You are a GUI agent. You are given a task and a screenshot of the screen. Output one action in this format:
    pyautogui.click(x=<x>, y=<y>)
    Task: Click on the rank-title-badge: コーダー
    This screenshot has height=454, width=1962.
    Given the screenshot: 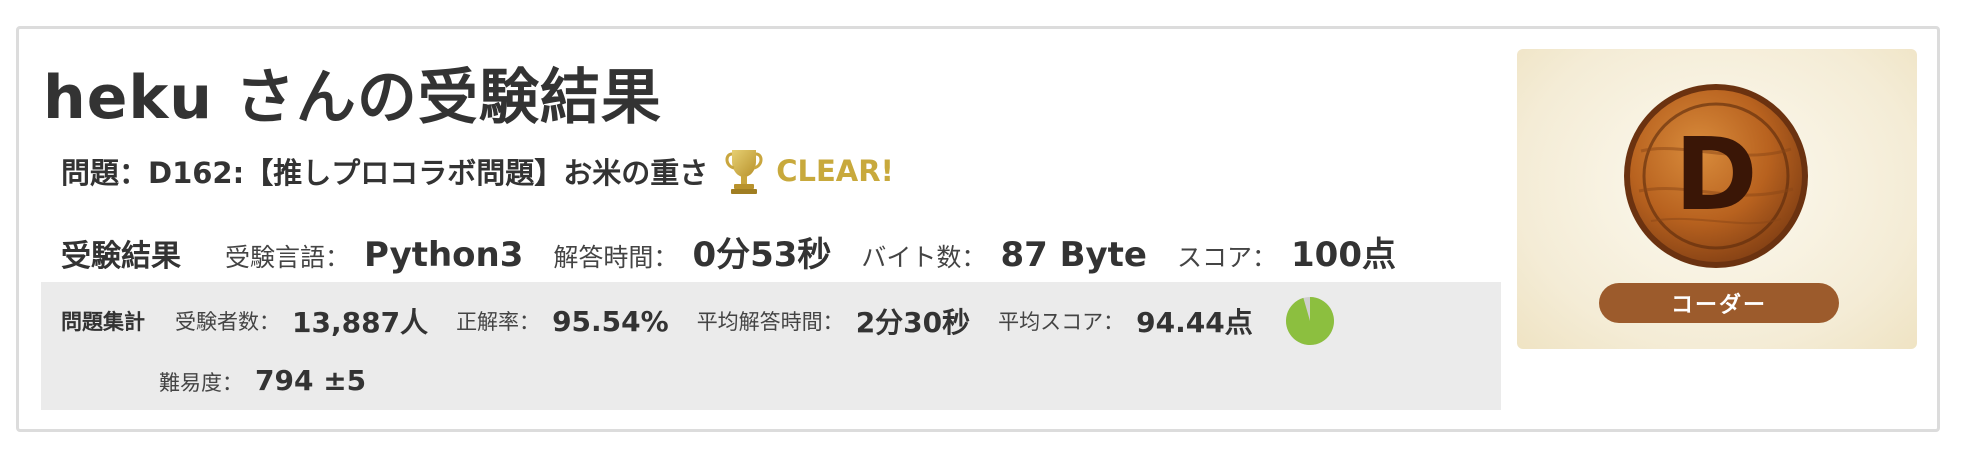 What is the action you would take?
    pyautogui.click(x=1719, y=303)
    